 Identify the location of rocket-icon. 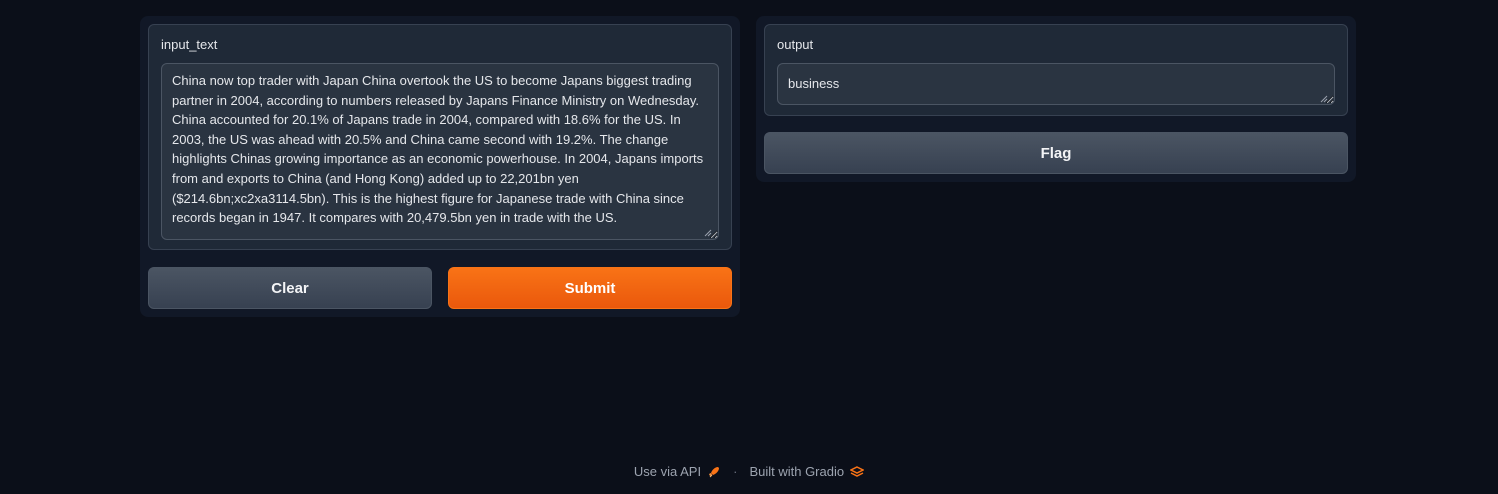
(714, 471).